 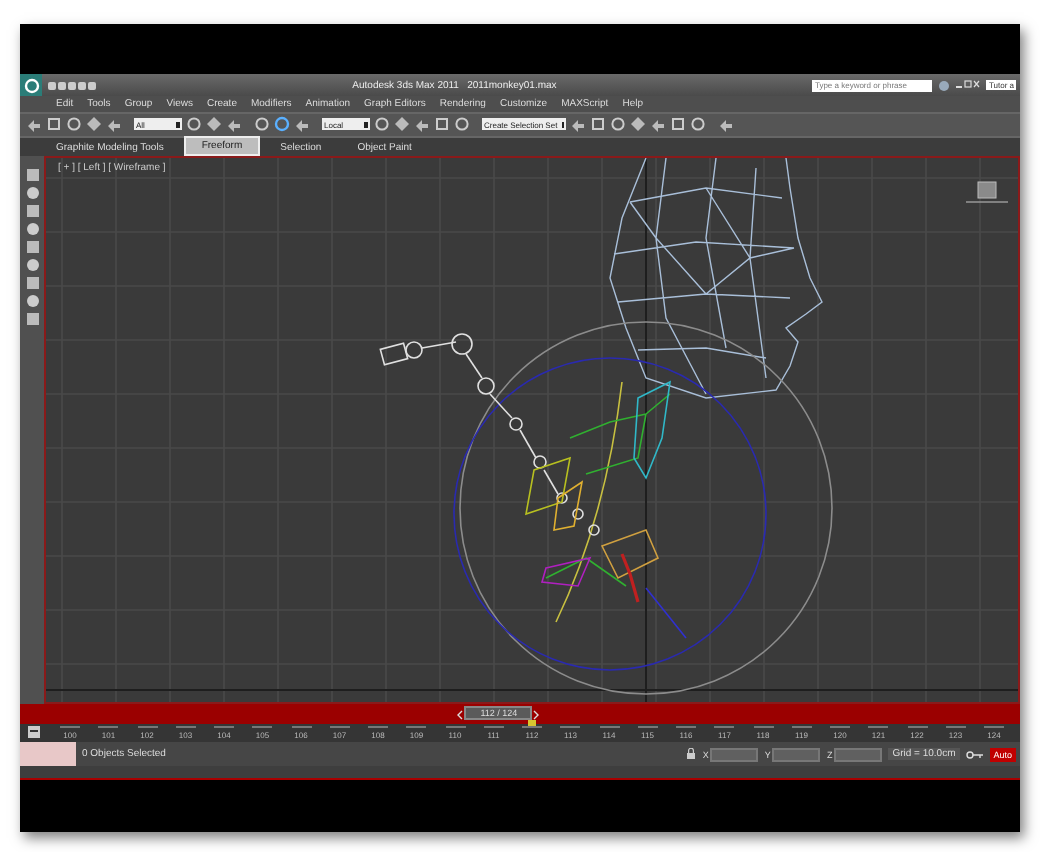 What do you see at coordinates (48, 754) in the screenshot?
I see `maxscript-listener` at bounding box center [48, 754].